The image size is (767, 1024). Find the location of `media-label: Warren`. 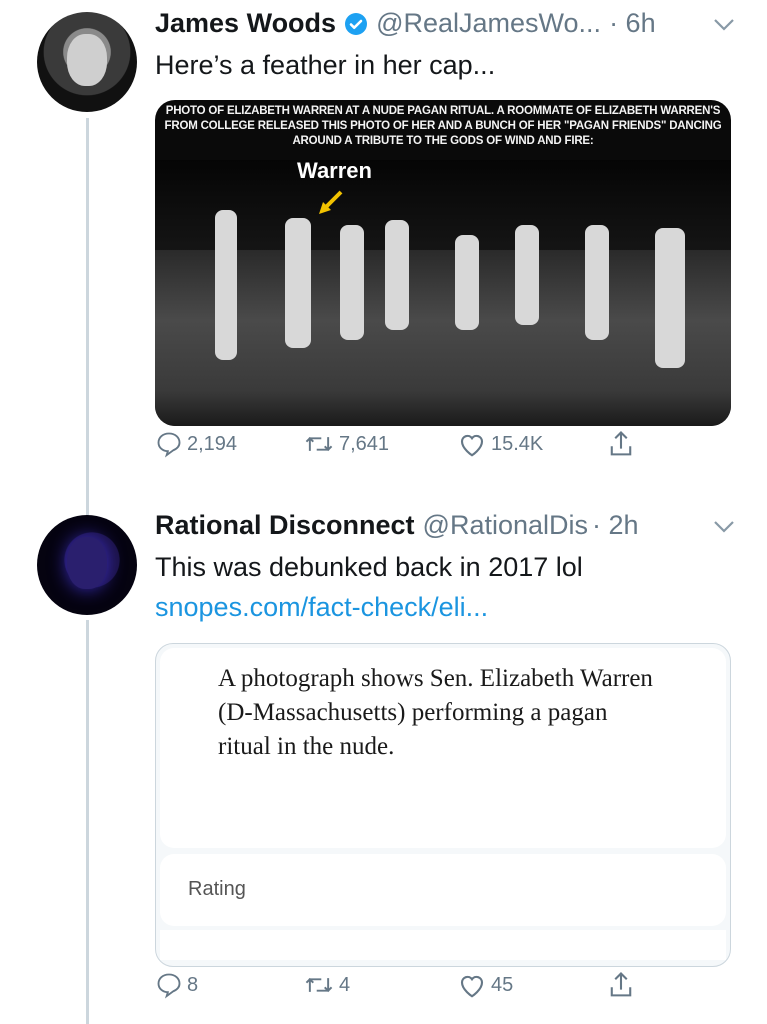

media-label: Warren is located at coordinates (334, 170).